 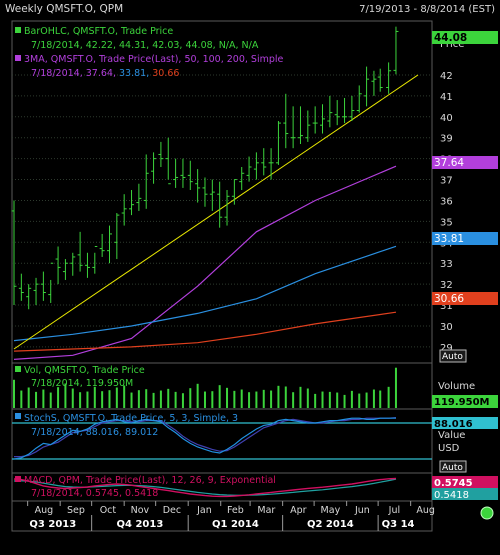 What do you see at coordinates (82, 383) in the screenshot?
I see `vol-legend-values: 7/18/2014, 119.950M` at bounding box center [82, 383].